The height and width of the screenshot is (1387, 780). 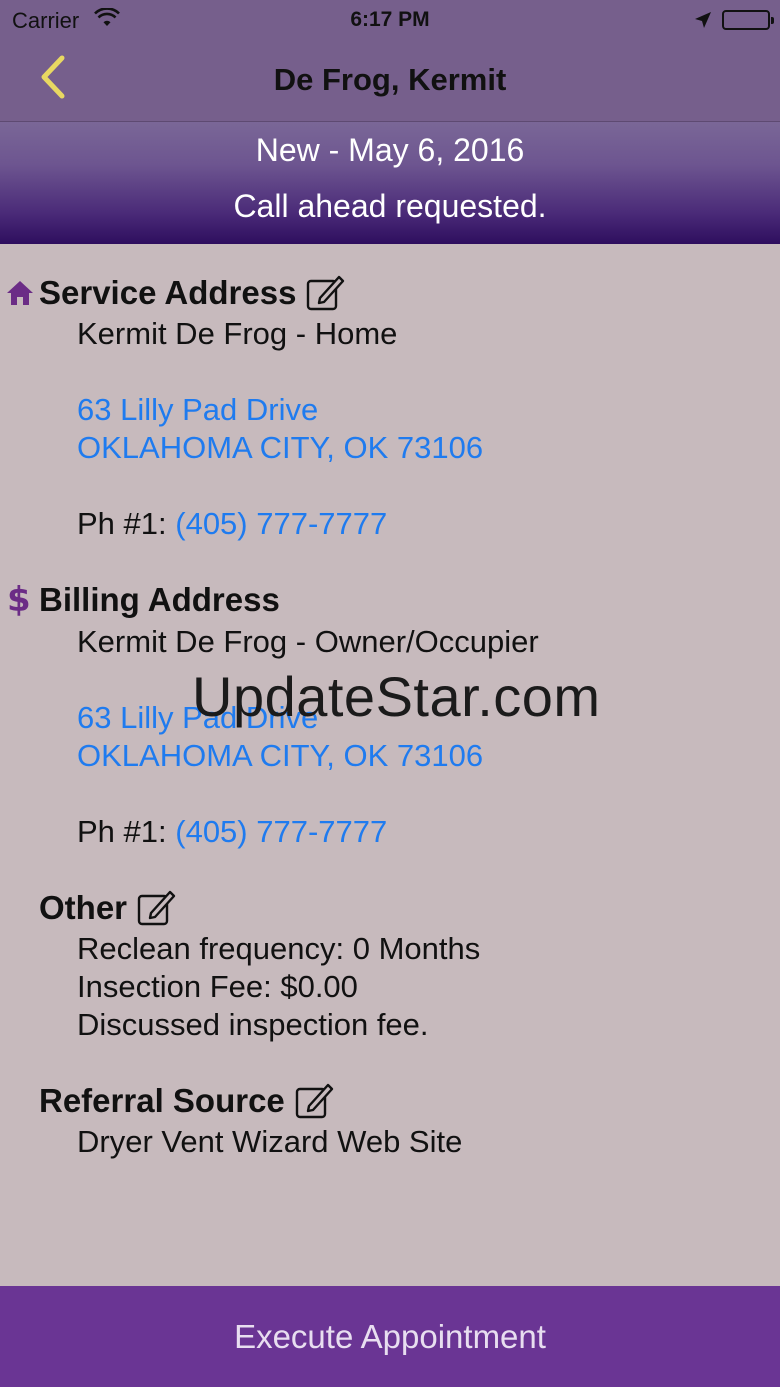 I want to click on status-bar: Carrier 6:17 PM, so click(x=390, y=20).